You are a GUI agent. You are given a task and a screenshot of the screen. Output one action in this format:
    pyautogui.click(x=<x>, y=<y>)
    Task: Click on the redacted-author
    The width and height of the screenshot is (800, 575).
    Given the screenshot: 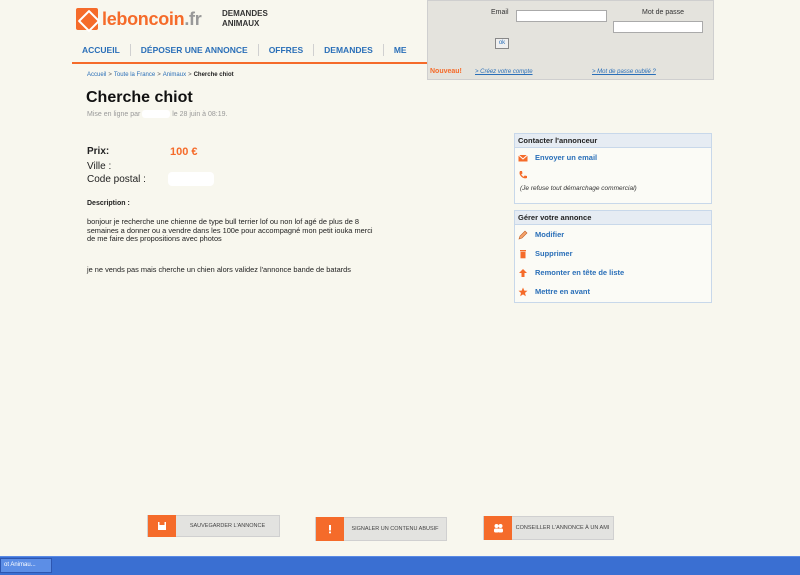 What is the action you would take?
    pyautogui.click(x=156, y=114)
    